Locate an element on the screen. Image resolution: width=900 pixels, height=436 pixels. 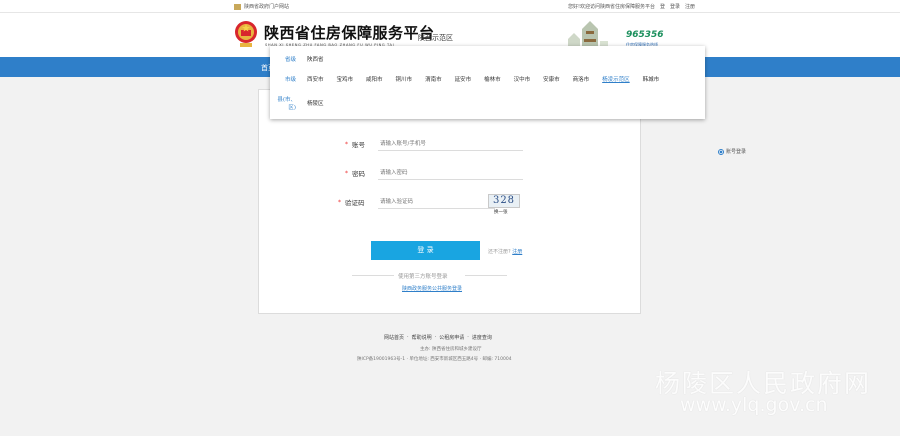
national-emblem-icon is located at coordinates (246, 34).